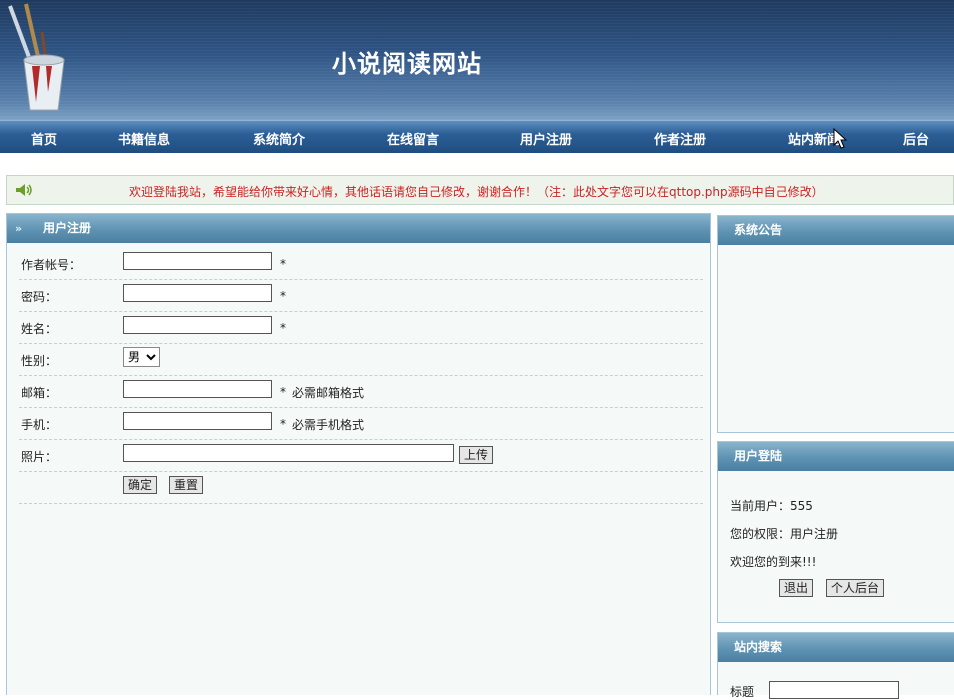 The image size is (954, 700). I want to click on phone-row: 手机： * 必需手机格式, so click(361, 423).